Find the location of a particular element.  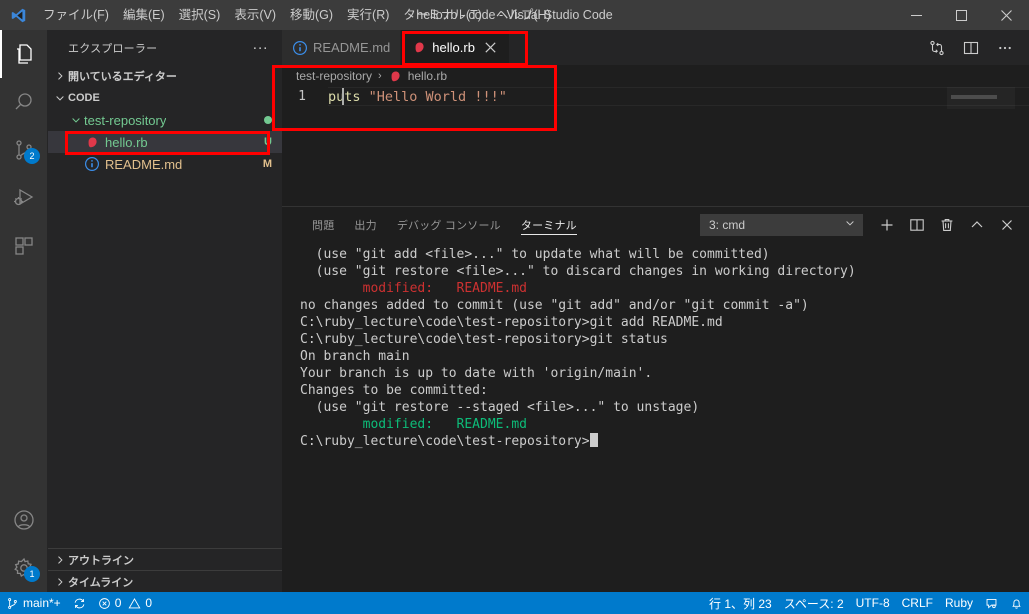

menu-run: 実行(R) is located at coordinates (368, 15).